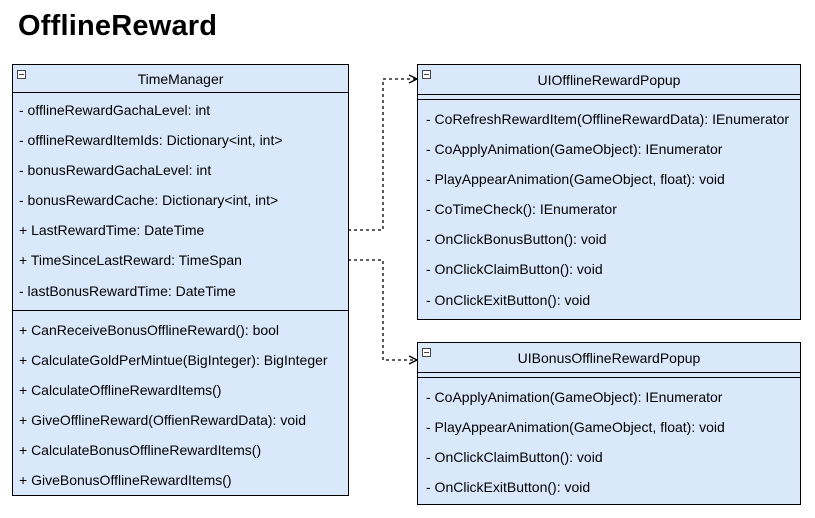 This screenshot has height=518, width=815. Describe the element at coordinates (521, 209) in the screenshot. I see `method-row: - CoTimeCheck(): IEnumerator` at that location.